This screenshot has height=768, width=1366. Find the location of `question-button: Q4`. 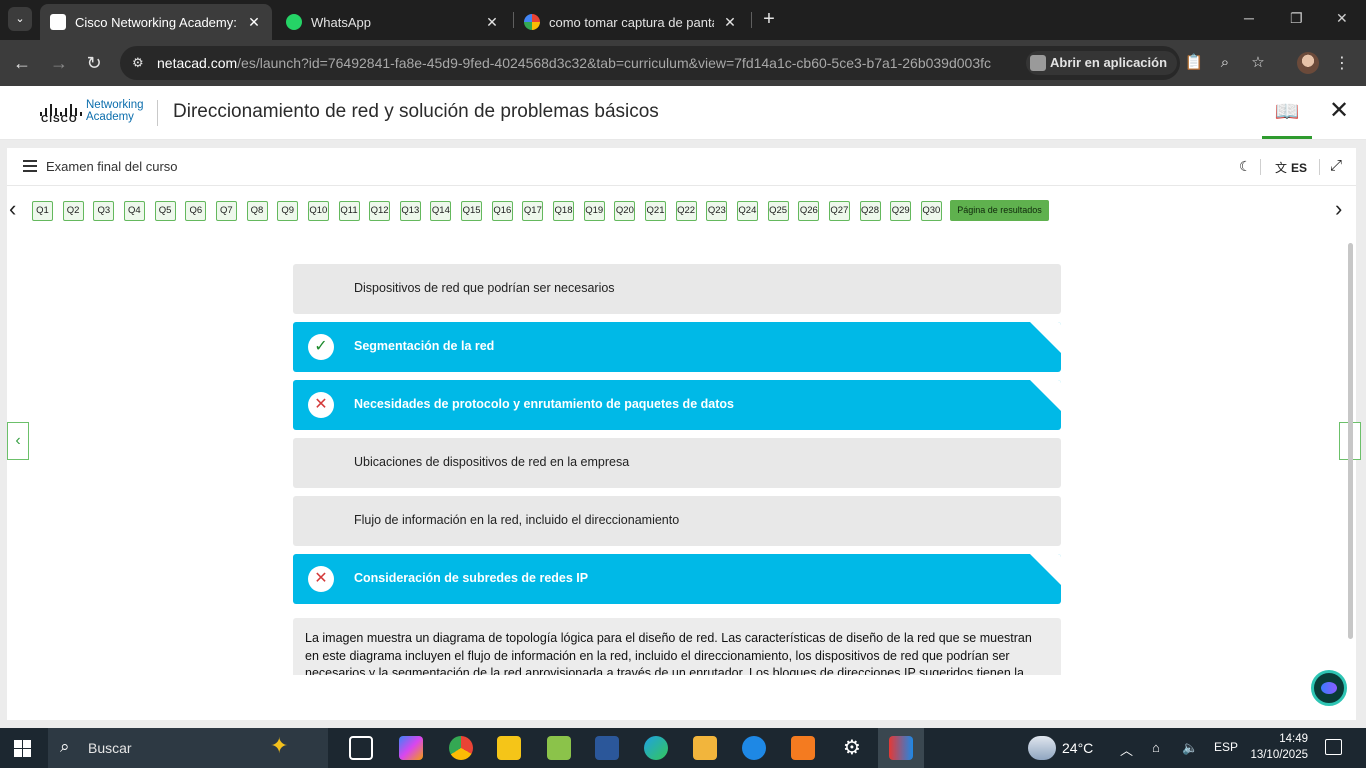

question-button: Q4 is located at coordinates (134, 211).